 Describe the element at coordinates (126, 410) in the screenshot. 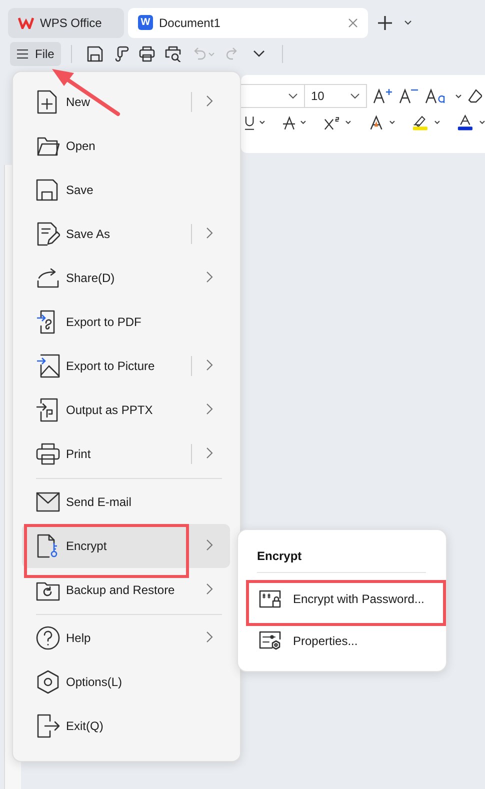

I see `menu-item: Output as PPTX` at that location.